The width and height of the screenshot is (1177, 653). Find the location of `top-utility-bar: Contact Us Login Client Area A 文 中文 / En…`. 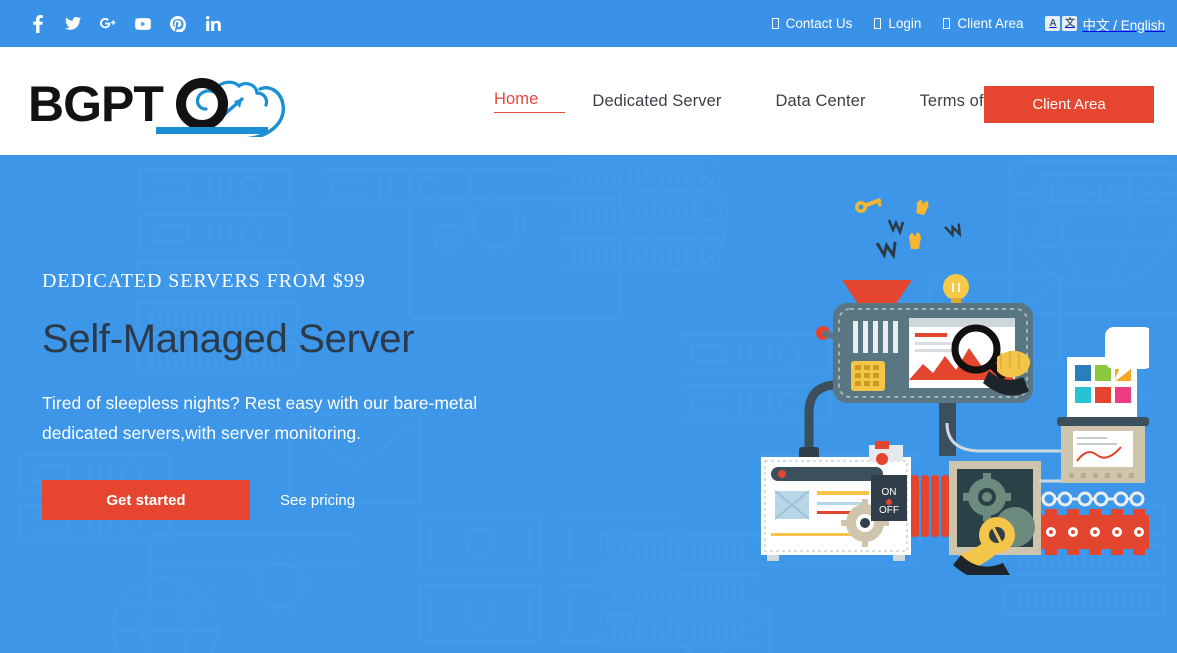

top-utility-bar: Contact Us Login Client Area A 文 中文 / En… is located at coordinates (588, 23).